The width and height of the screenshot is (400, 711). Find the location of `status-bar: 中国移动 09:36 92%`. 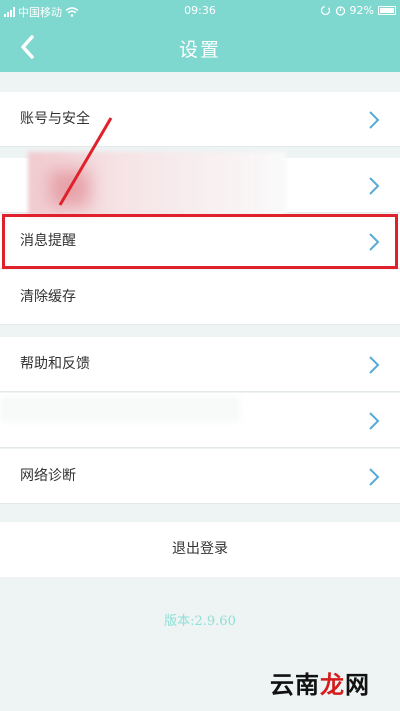

status-bar: 中国移动 09:36 92% is located at coordinates (200, 11).